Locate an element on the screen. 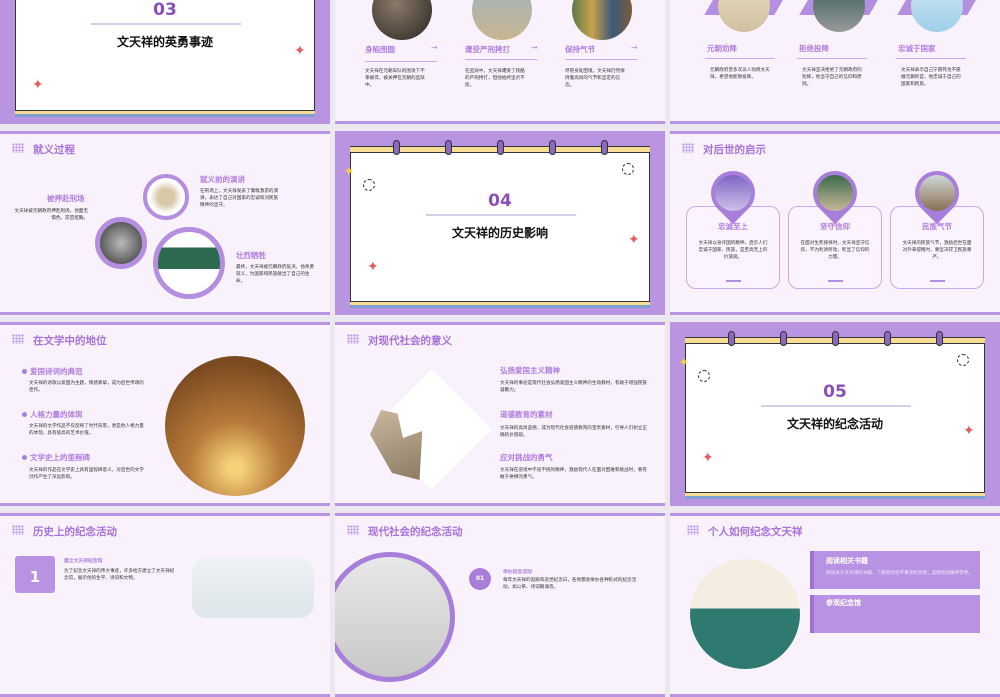 This screenshot has height=697, width=1000. step-text: 最终，文天祥被元朝政府处决，他英勇就义，为国家和民族献出了自己的生命。 is located at coordinates (275, 274).